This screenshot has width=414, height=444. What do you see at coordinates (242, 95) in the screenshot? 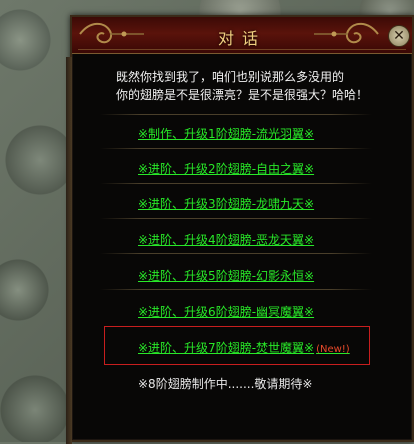
I see `intro-line: 你的翅膀是不是很漂亮？是不是很强大？哈哈！` at bounding box center [242, 95].